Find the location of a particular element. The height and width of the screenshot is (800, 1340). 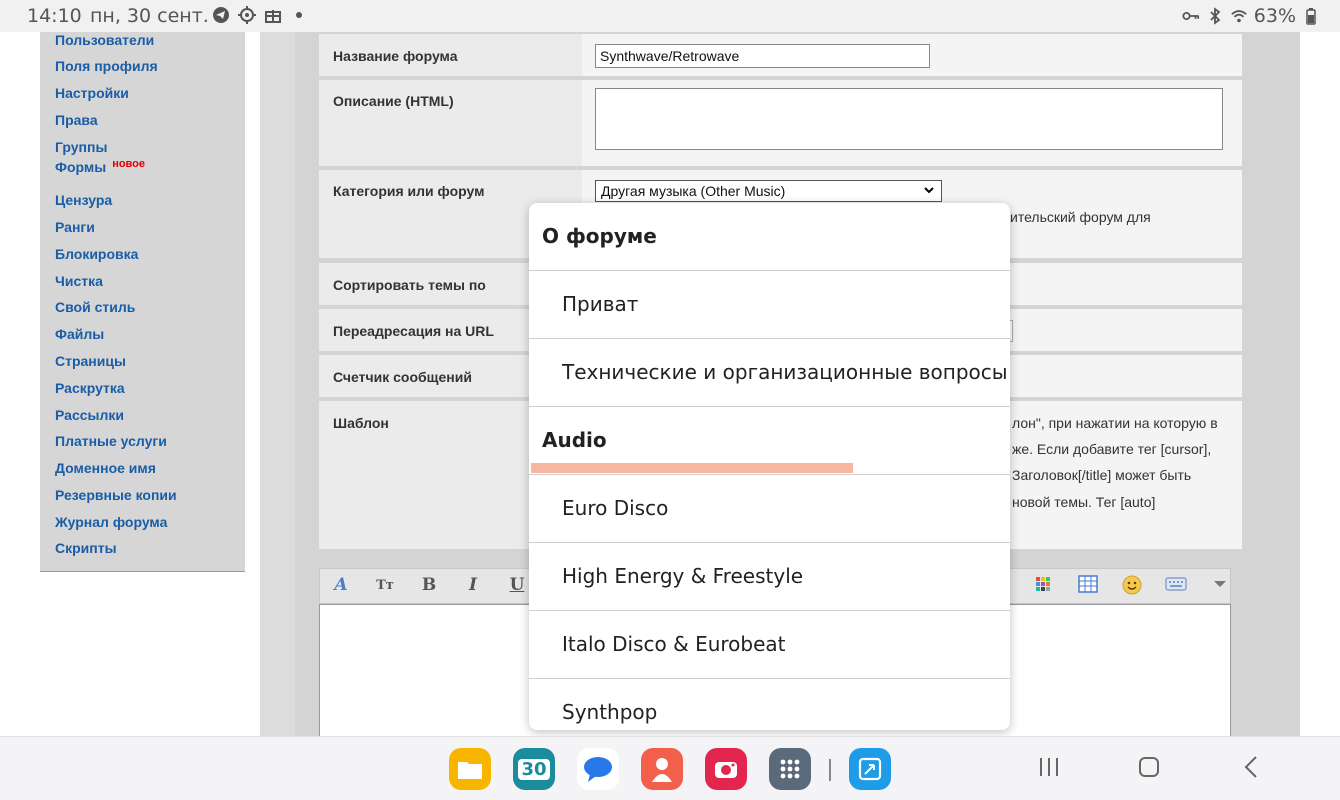

battery-icon is located at coordinates (1311, 16).